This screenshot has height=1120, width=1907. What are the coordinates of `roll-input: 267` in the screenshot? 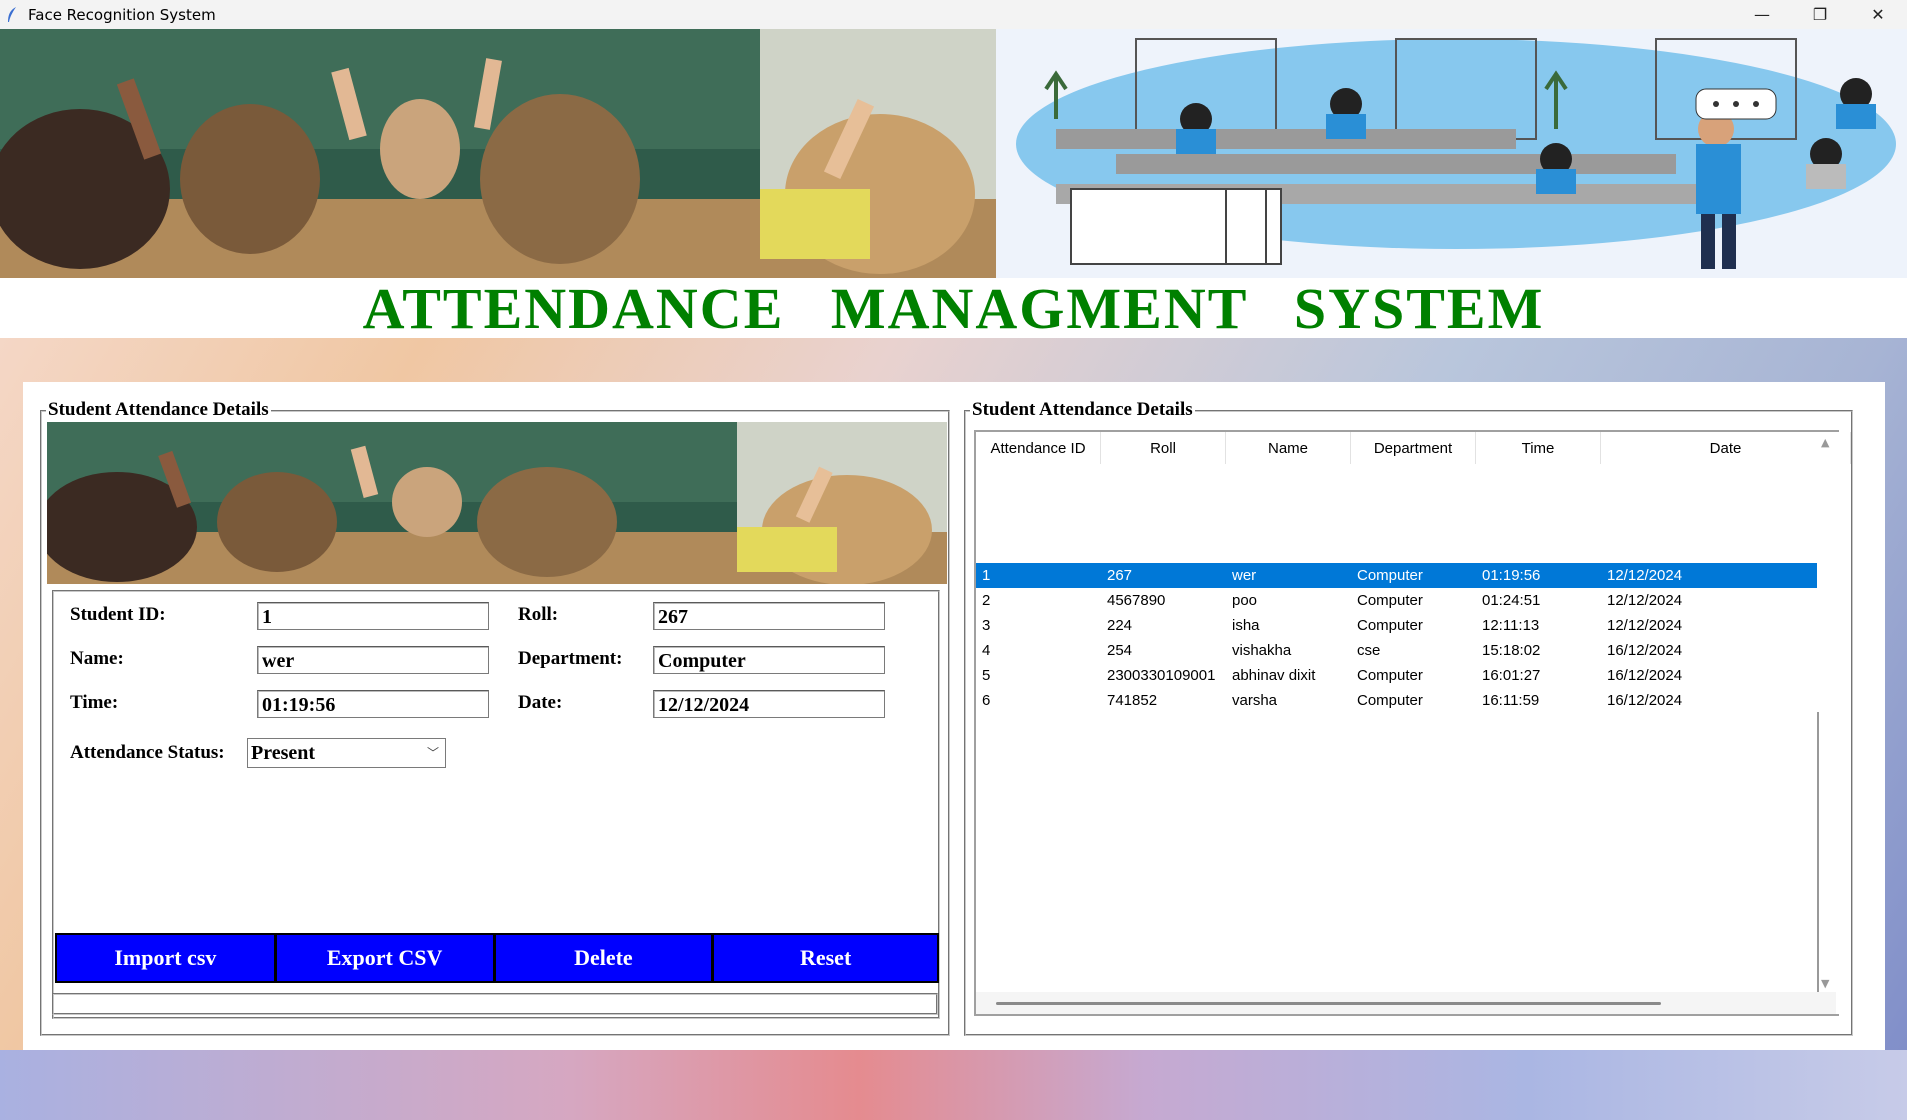 It's located at (769, 616).